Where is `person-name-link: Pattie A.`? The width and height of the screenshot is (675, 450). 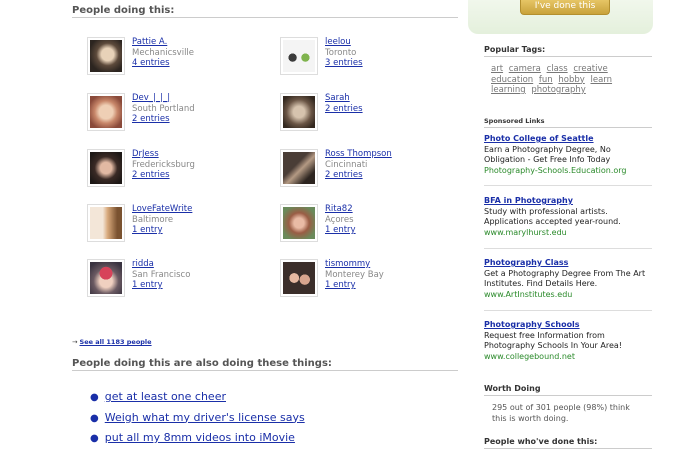 person-name-link: Pattie A. is located at coordinates (163, 42).